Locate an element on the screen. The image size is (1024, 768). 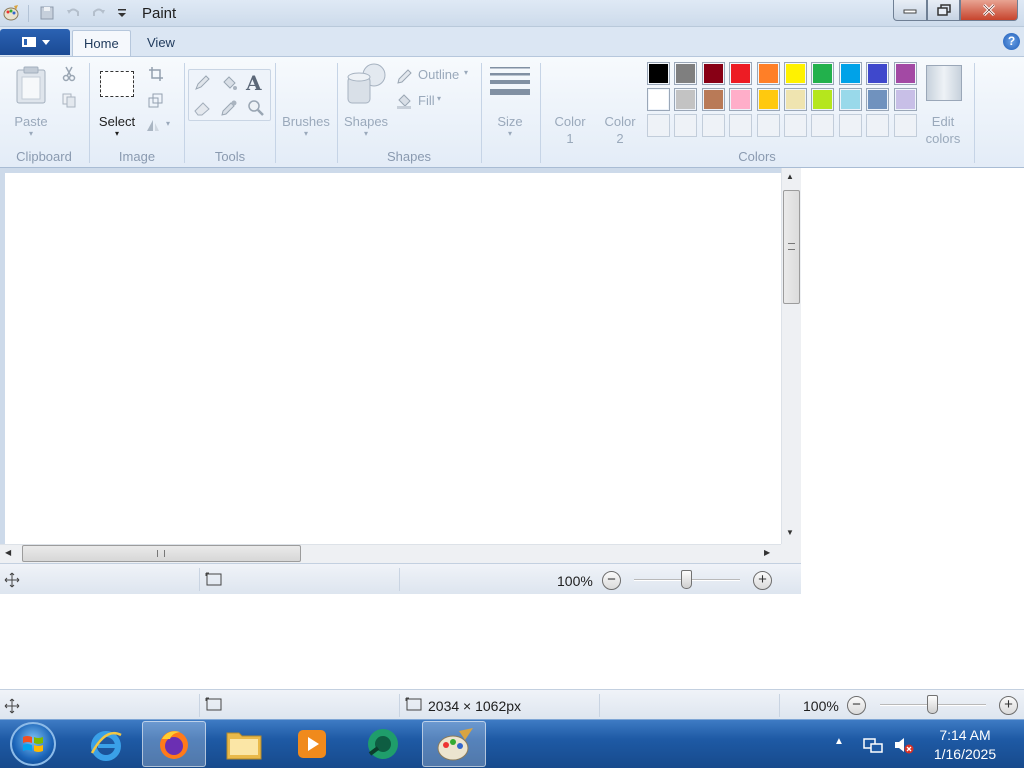
help-icon: ? is located at coordinates (1011, 41).